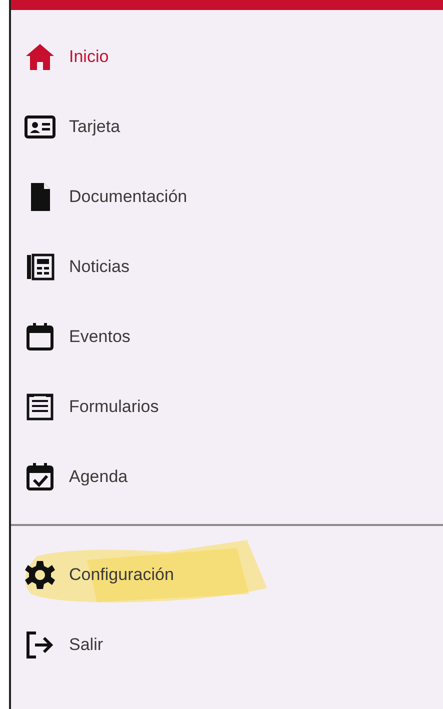  I want to click on menu-item: Tarjeta, so click(227, 127).